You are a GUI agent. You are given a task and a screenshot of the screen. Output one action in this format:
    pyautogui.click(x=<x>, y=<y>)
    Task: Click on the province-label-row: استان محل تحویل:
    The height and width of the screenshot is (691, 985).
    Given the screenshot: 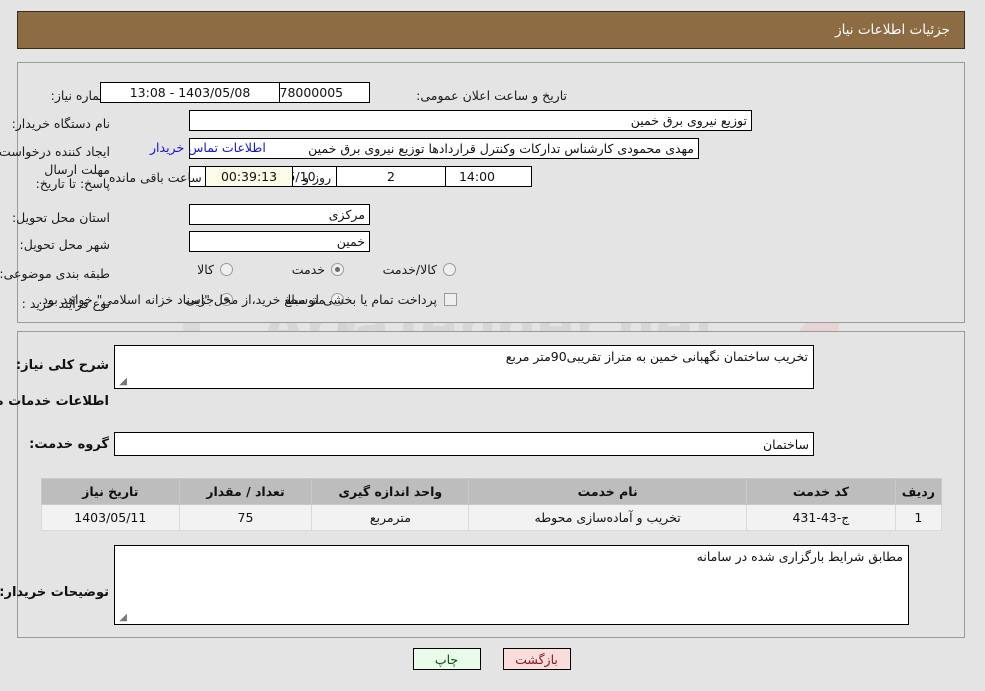 What is the action you would take?
    pyautogui.click(x=62, y=217)
    